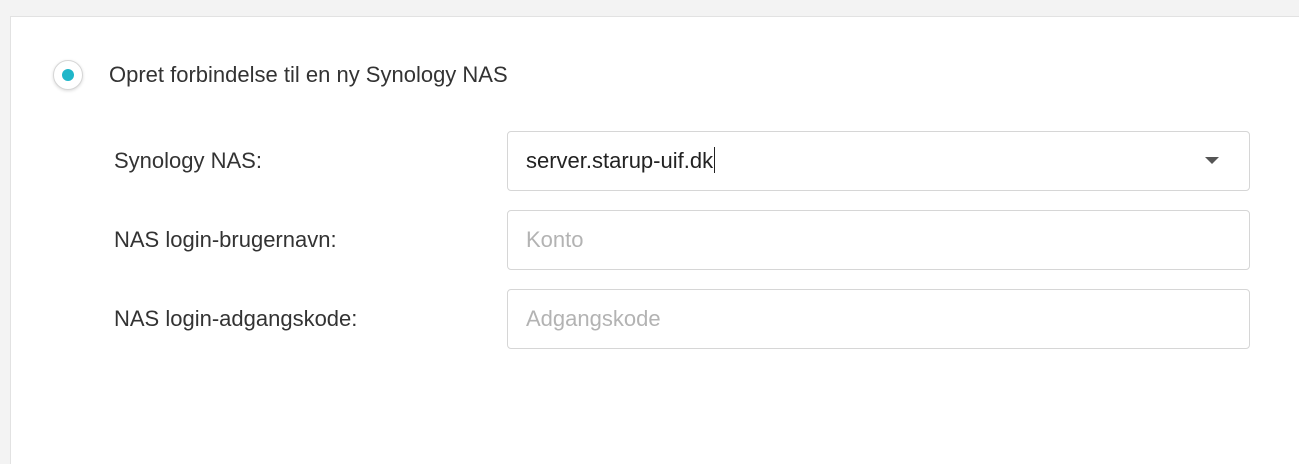 The image size is (1299, 464). Describe the element at coordinates (715, 160) in the screenshot. I see `text-cursor` at that location.